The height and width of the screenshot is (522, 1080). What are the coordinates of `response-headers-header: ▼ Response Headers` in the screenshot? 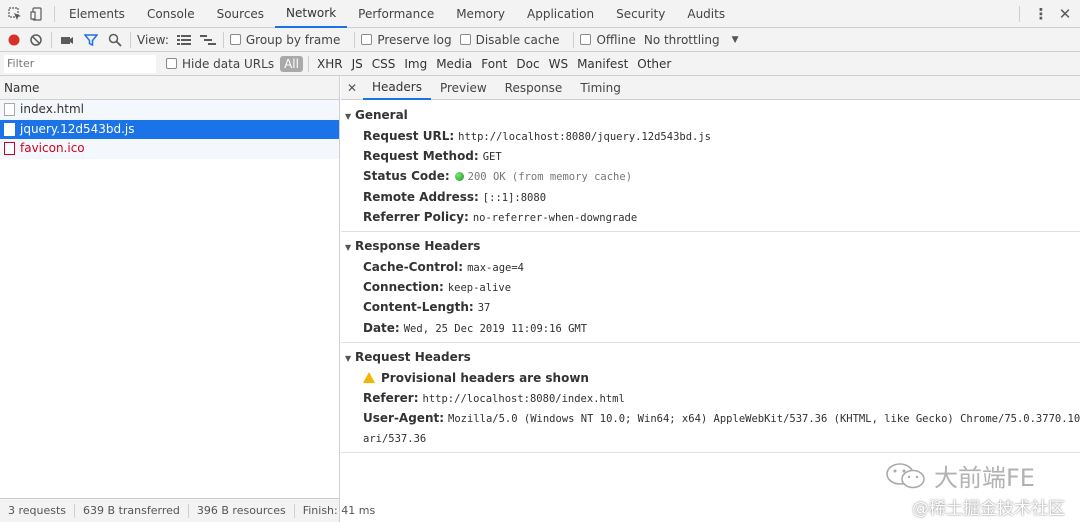 It's located at (710, 246).